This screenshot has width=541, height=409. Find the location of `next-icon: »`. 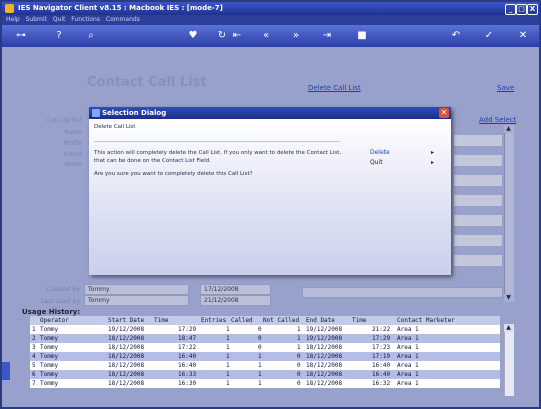

next-icon: » is located at coordinates (296, 36).